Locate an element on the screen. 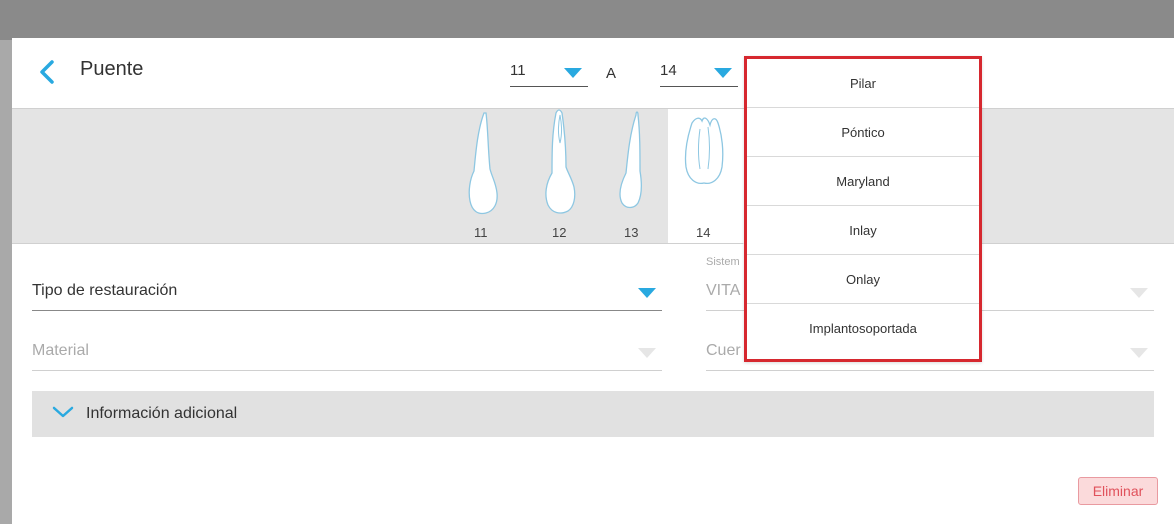 This screenshot has height=524, width=1174. delete-button: Eliminar is located at coordinates (1118, 491).